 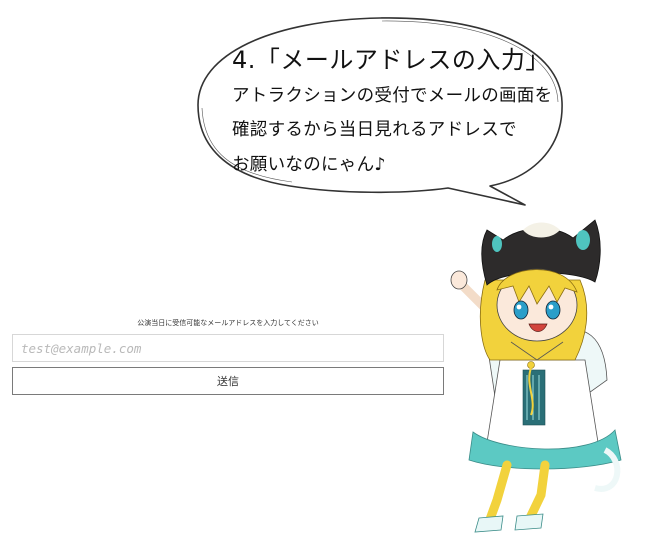 What do you see at coordinates (392, 96) in the screenshot?
I see `bubble-line: アトラクションの受付でメールの画面を` at bounding box center [392, 96].